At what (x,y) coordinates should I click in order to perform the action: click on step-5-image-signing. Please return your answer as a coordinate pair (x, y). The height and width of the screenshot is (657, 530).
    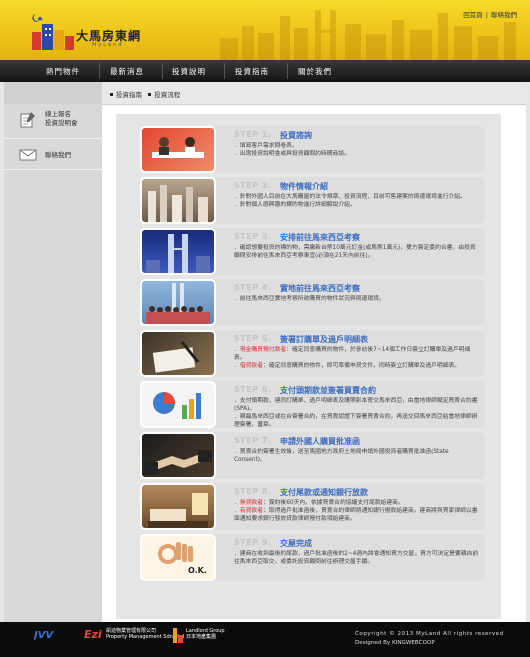
    Looking at the image, I should click on (178, 353).